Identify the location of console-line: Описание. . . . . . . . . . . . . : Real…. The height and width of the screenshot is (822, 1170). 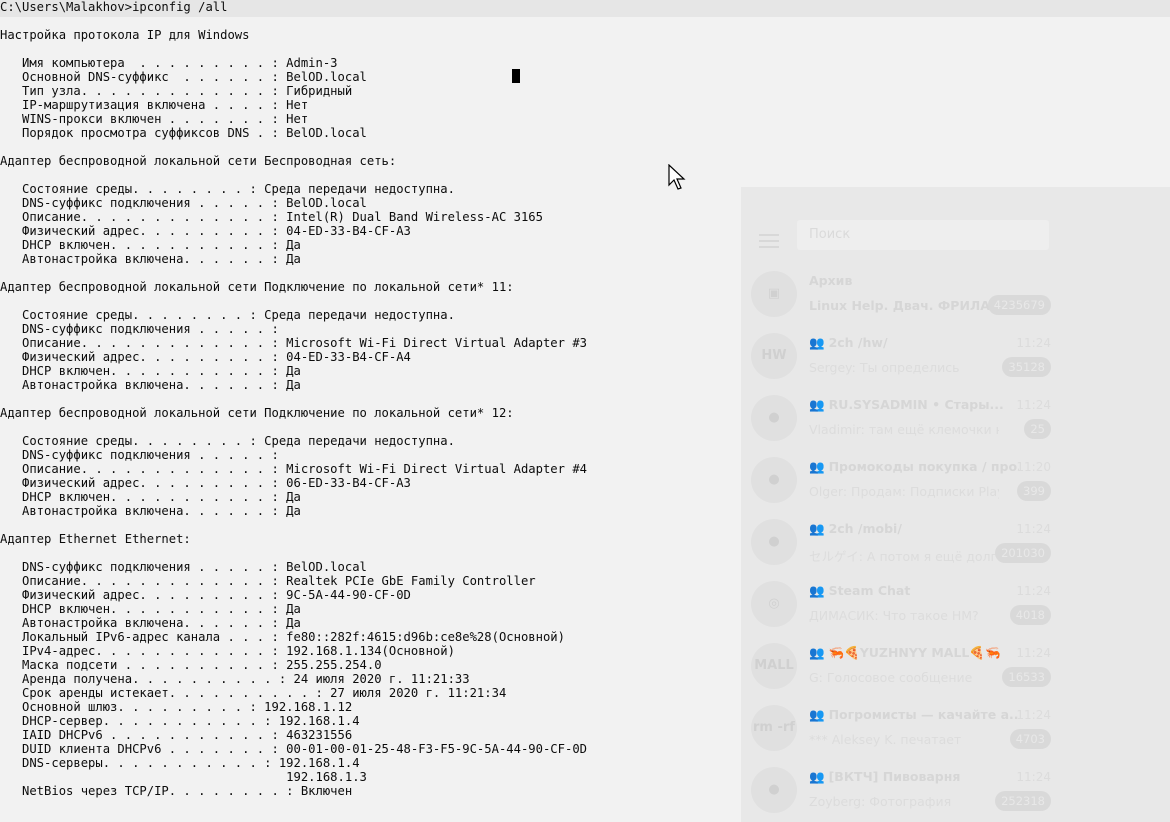
(268, 581).